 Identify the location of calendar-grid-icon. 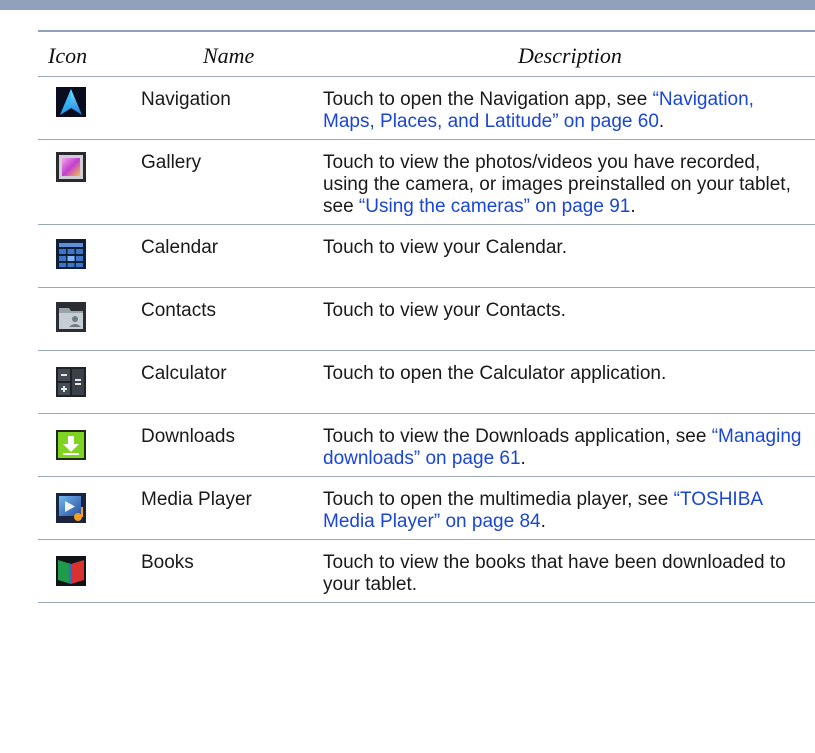
(71, 254).